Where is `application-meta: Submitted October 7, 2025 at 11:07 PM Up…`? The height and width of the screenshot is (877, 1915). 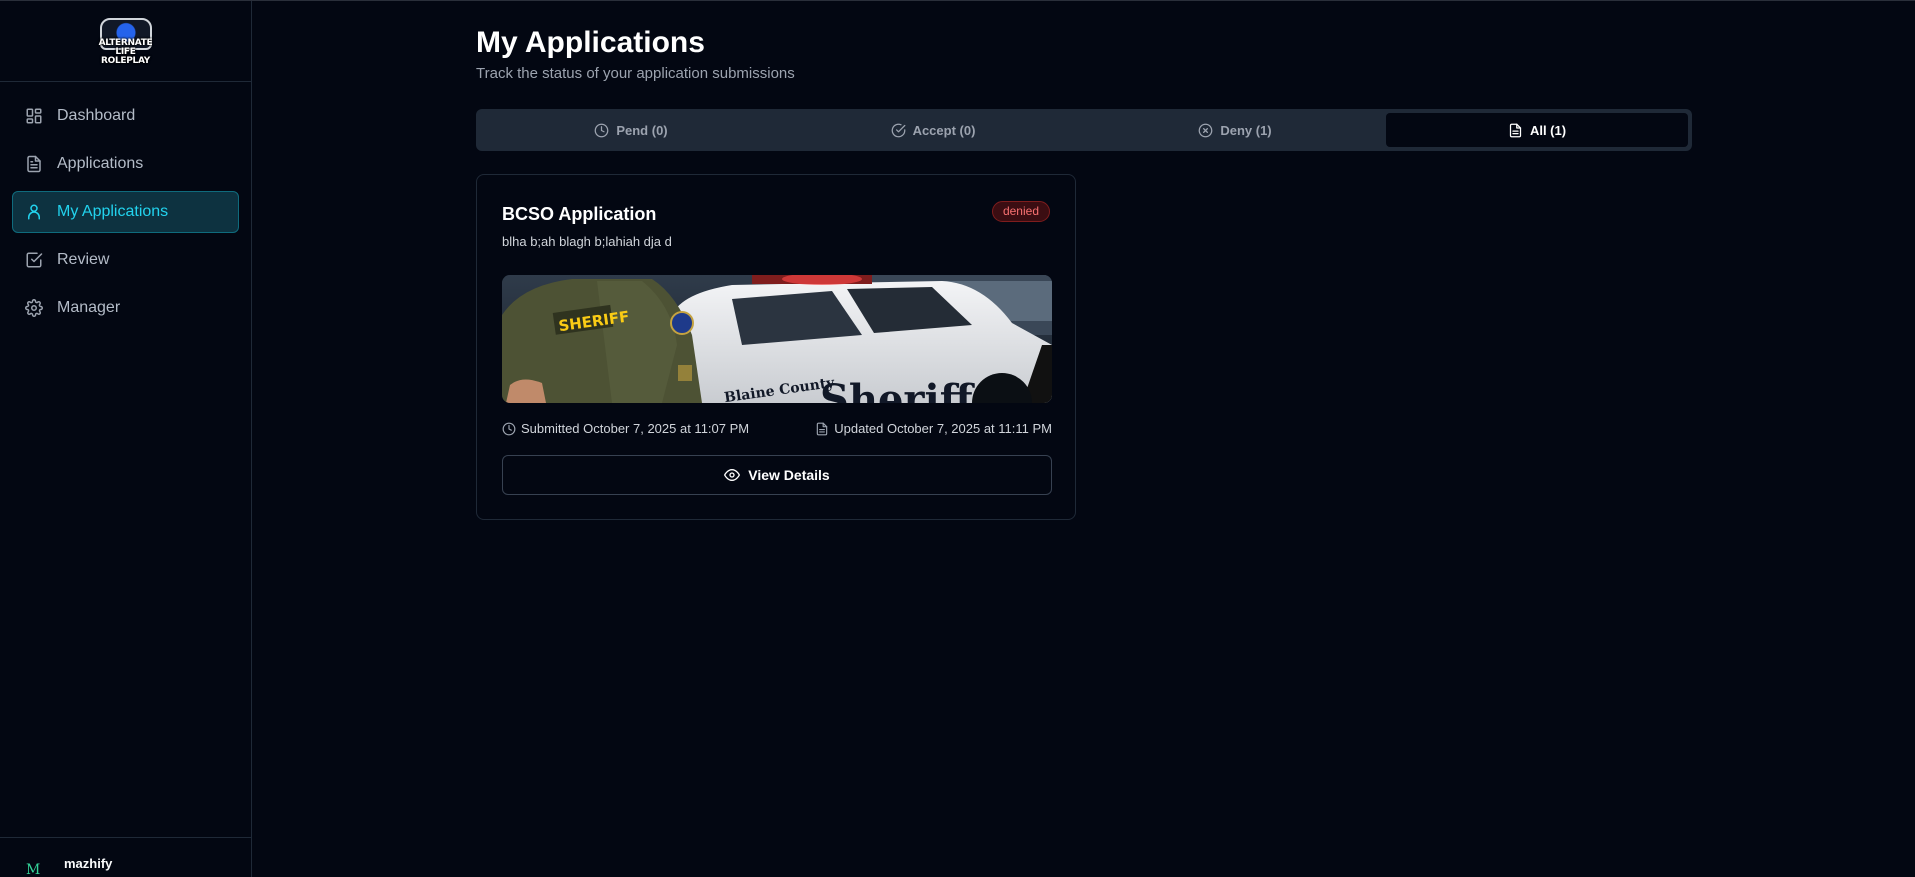
application-meta: Submitted October 7, 2025 at 11:07 PM Up… is located at coordinates (777, 430).